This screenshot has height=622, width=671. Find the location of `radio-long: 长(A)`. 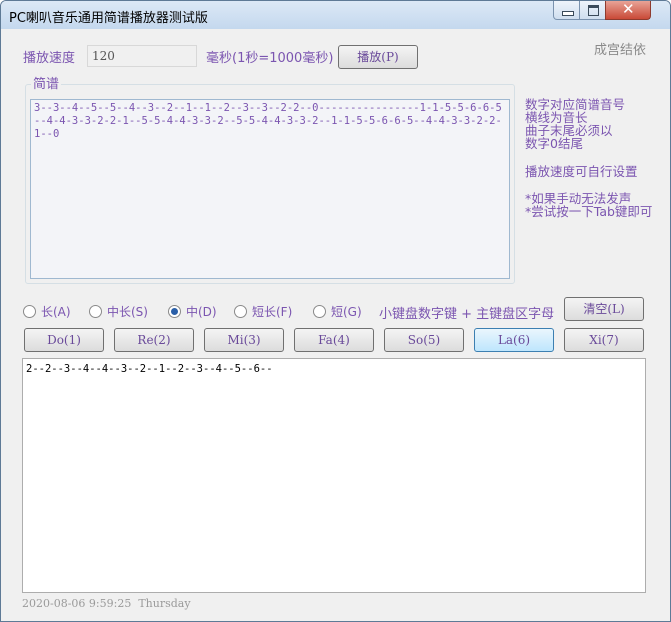

radio-long: 长(A) is located at coordinates (47, 312).